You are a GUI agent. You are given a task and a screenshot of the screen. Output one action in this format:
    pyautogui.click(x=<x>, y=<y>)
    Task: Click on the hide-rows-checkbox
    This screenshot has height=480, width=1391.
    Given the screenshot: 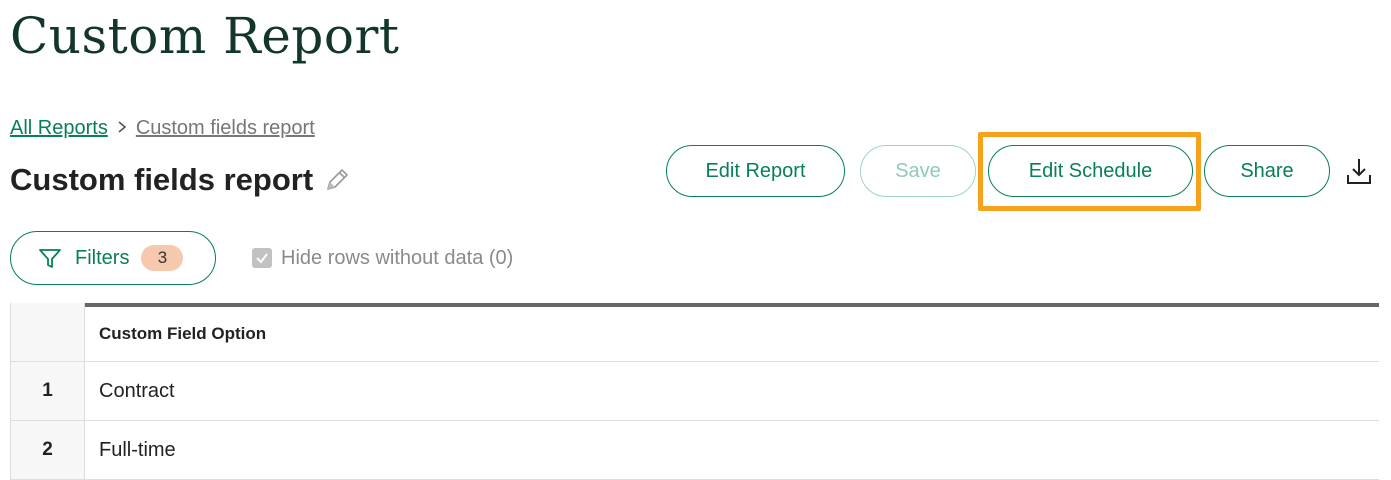 What is the action you would take?
    pyautogui.click(x=262, y=258)
    